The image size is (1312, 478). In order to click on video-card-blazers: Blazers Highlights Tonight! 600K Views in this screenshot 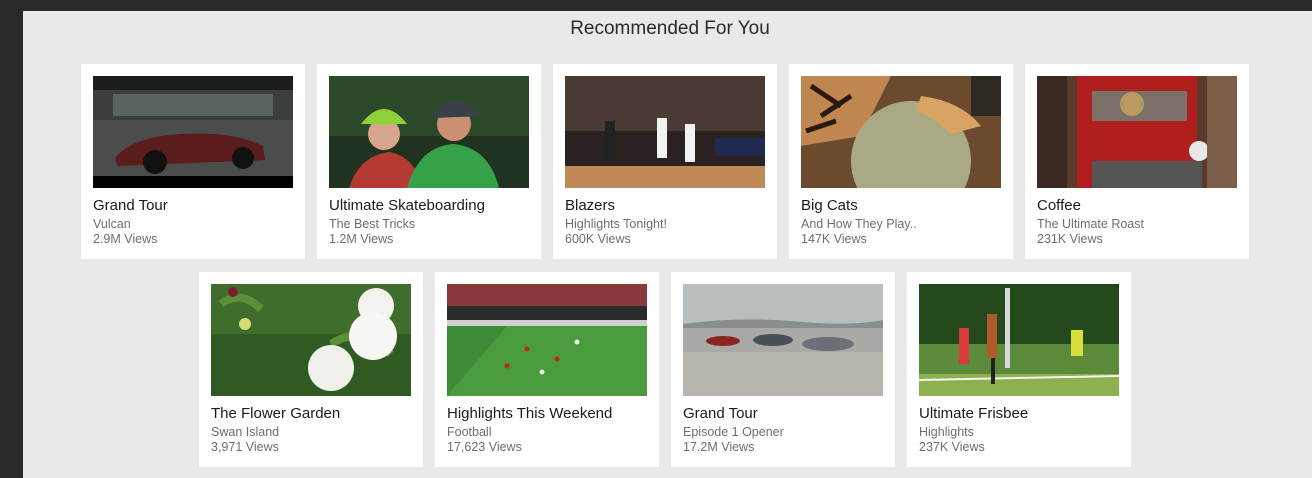, I will do `click(665, 161)`.